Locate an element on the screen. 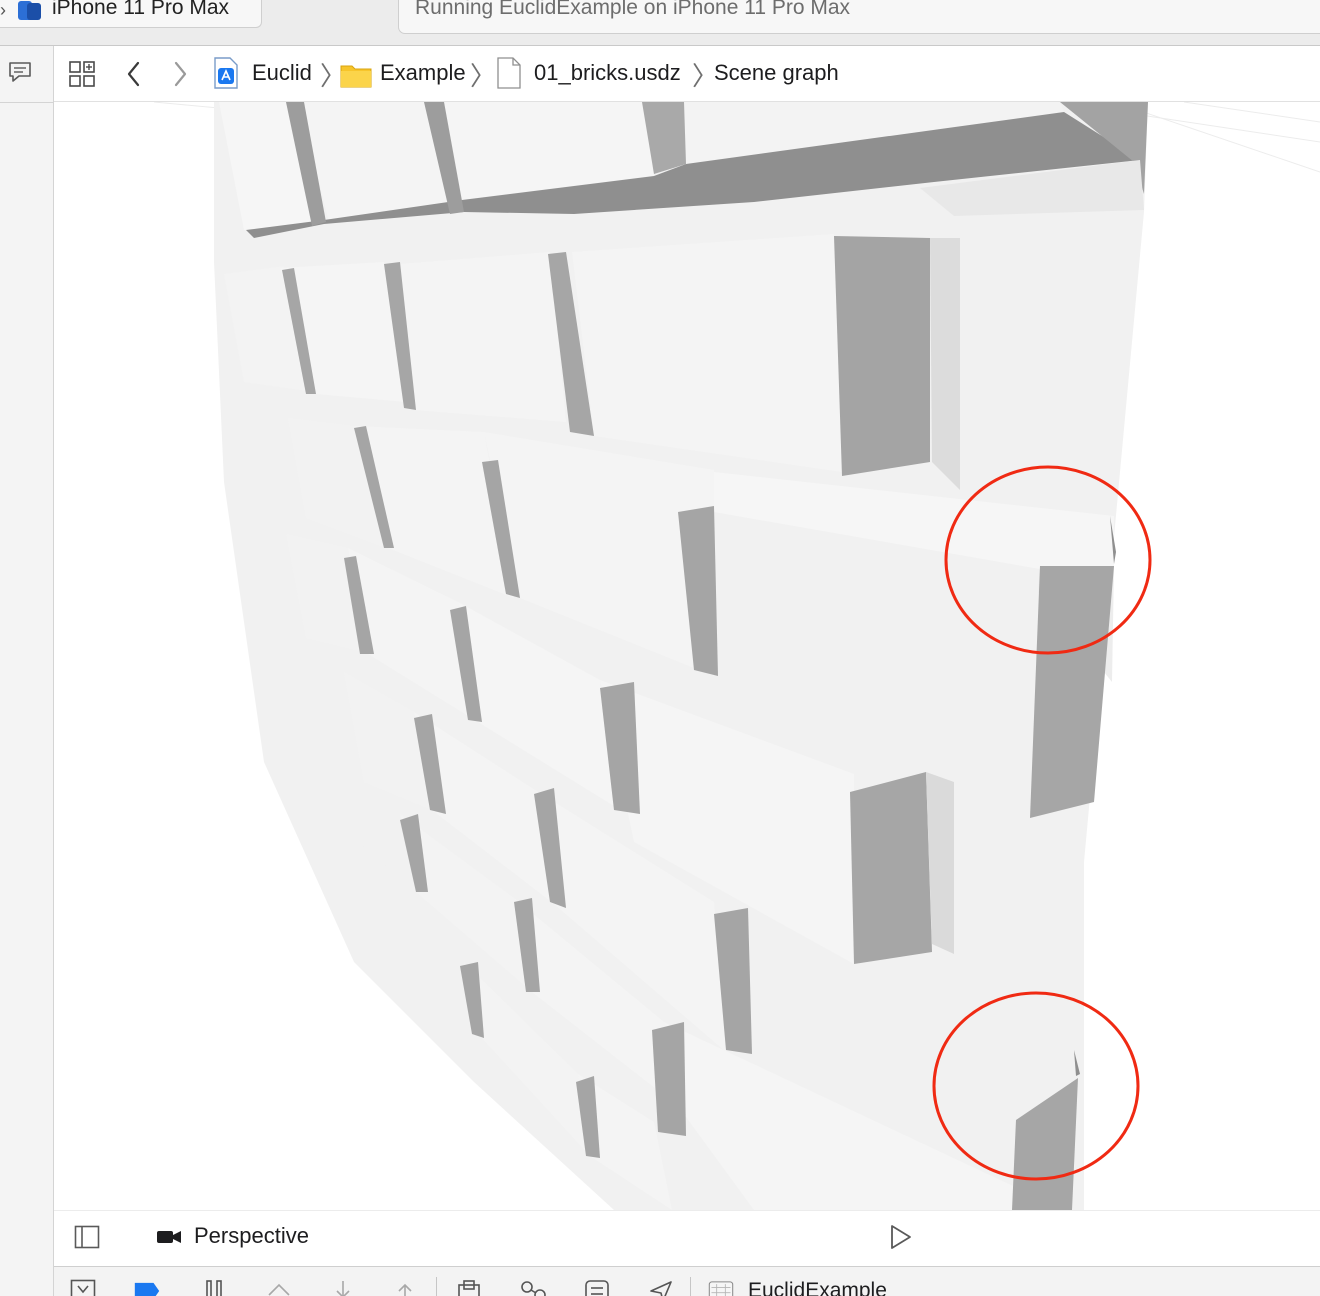 The width and height of the screenshot is (1320, 1296). related-items-grid-icon is located at coordinates (82, 74).